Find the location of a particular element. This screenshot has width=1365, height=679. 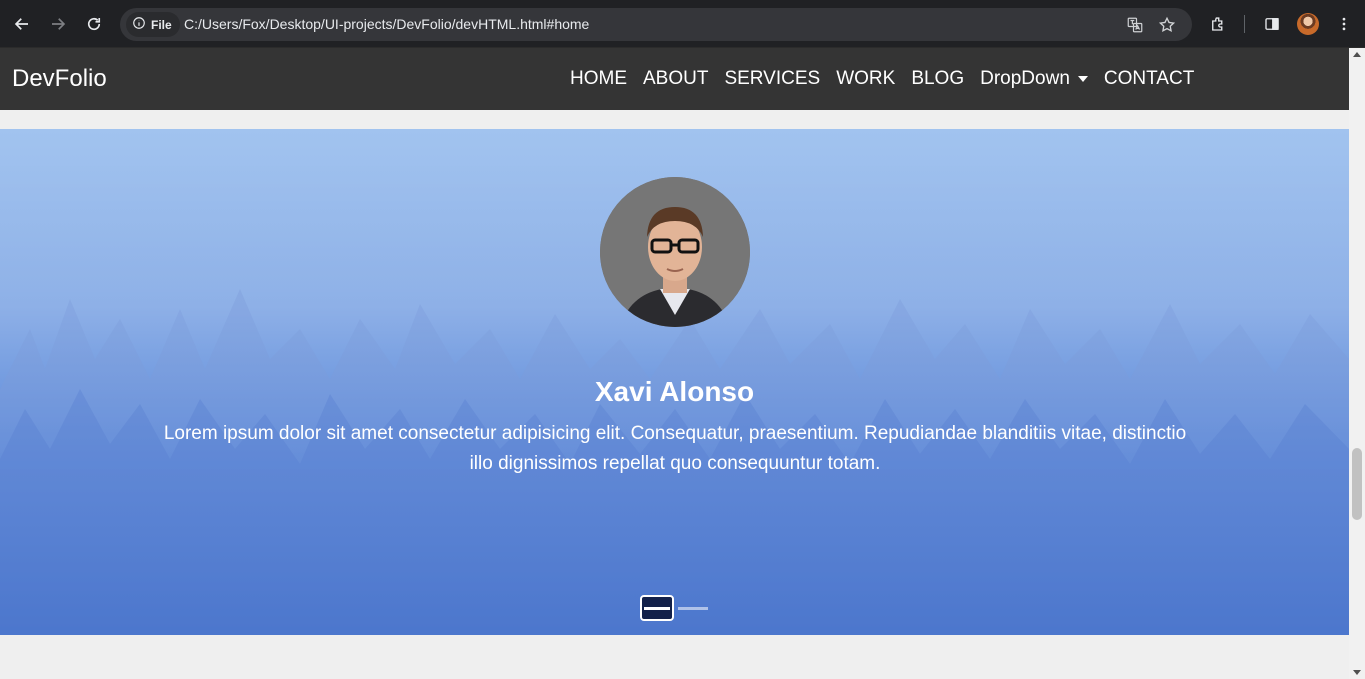

forward-icon is located at coordinates (58, 24).